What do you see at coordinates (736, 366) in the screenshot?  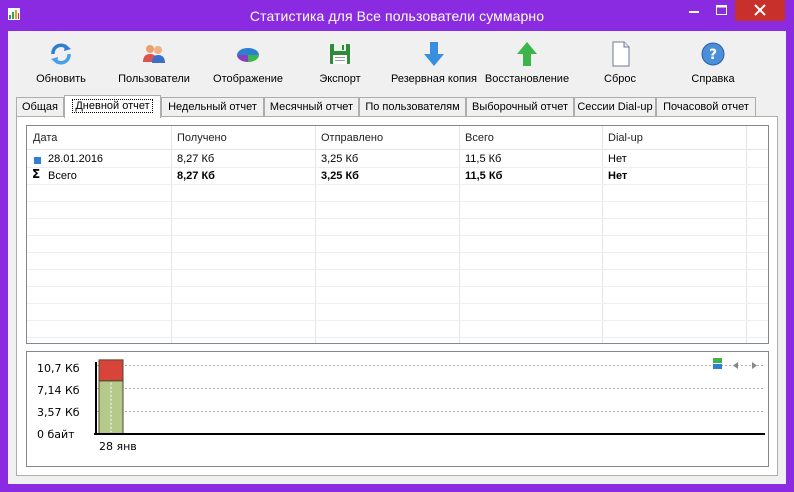 I see `scroll-left-icon` at bounding box center [736, 366].